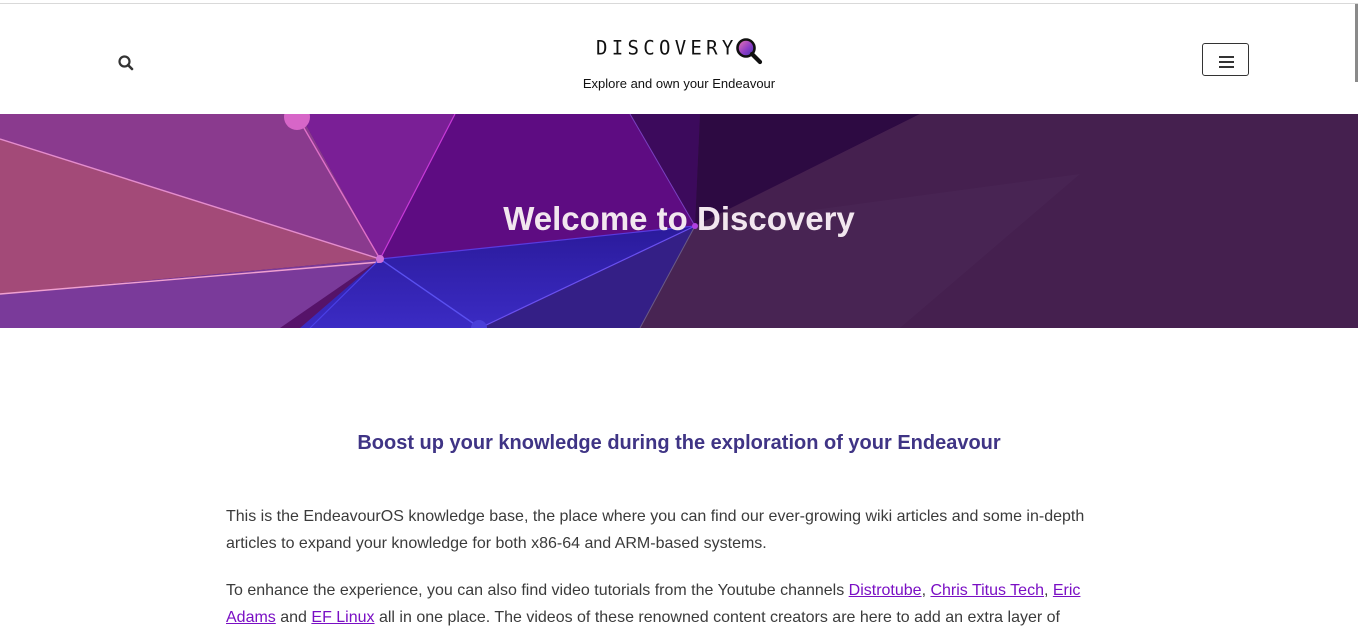  I want to click on search-icon, so click(126, 63).